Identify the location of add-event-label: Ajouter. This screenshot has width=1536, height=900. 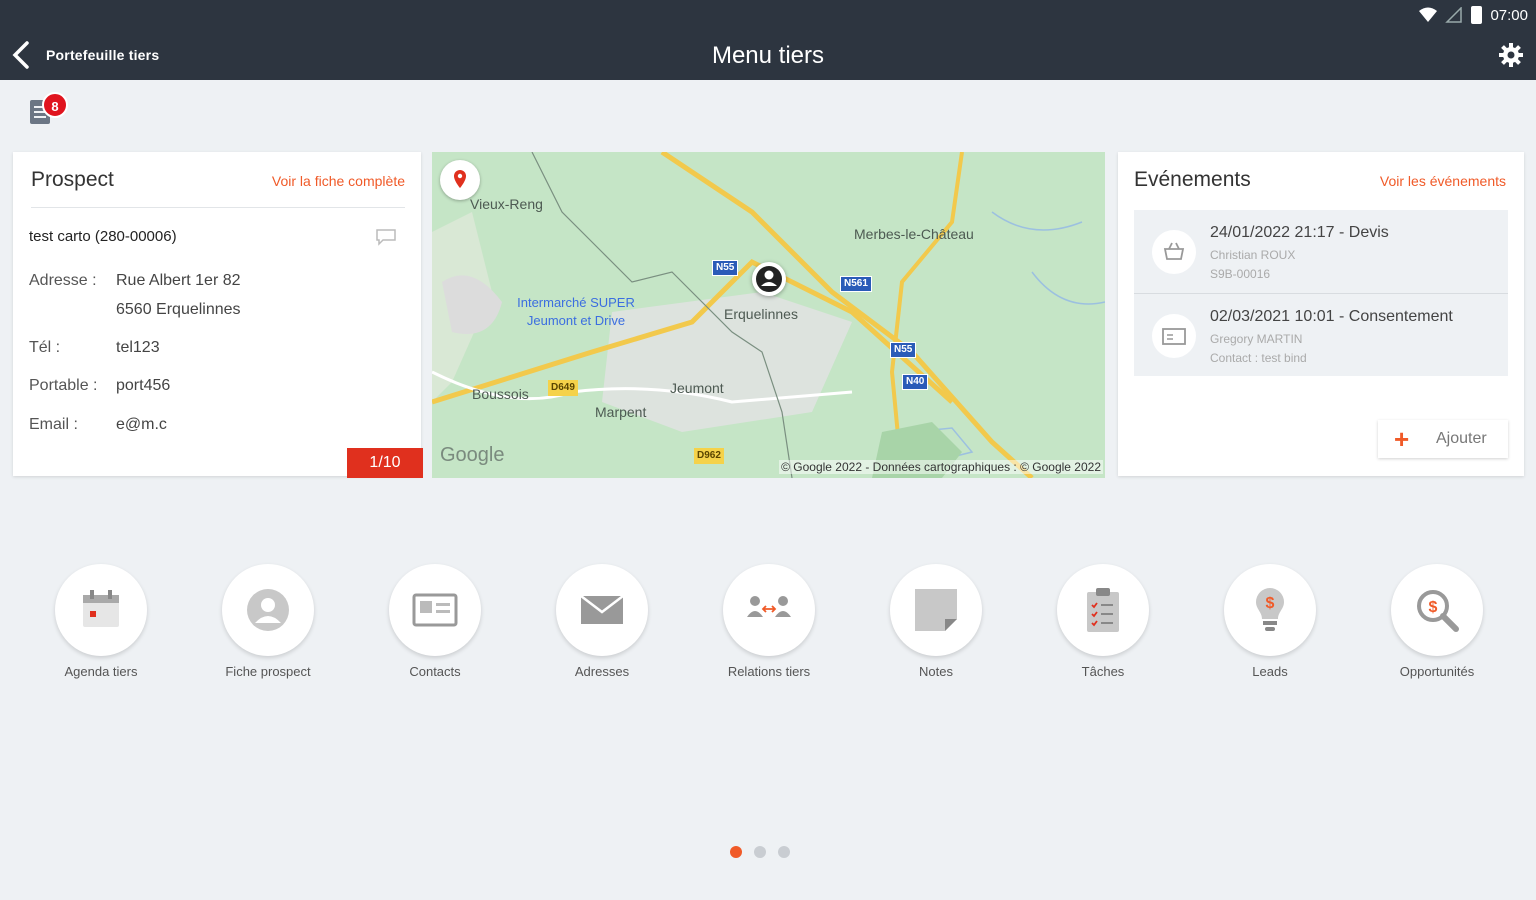
(1461, 438).